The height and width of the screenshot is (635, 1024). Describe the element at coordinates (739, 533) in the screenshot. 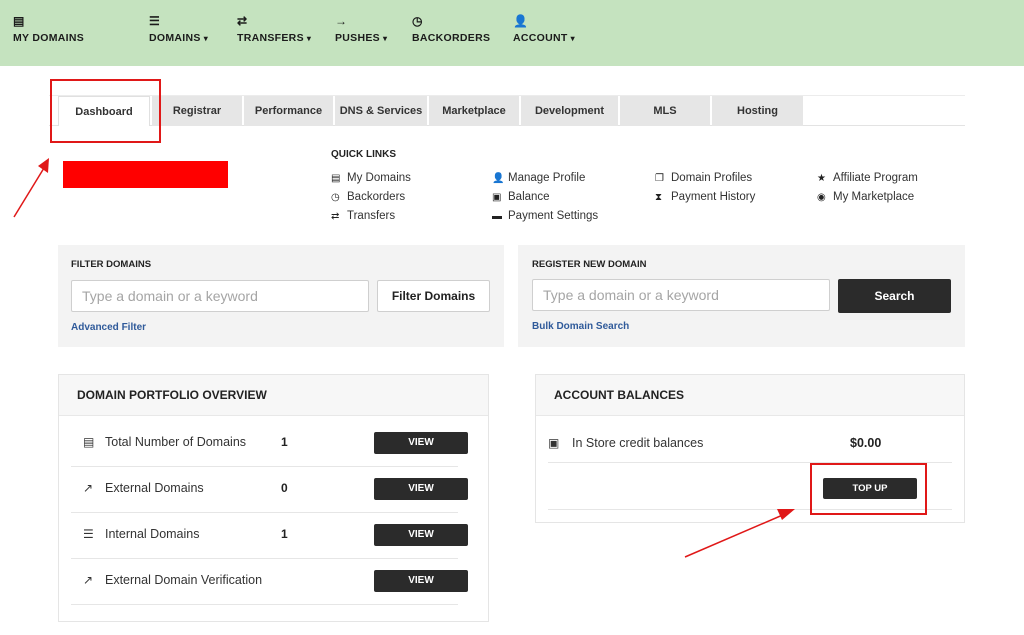

I see `arrow-to-top-up` at that location.